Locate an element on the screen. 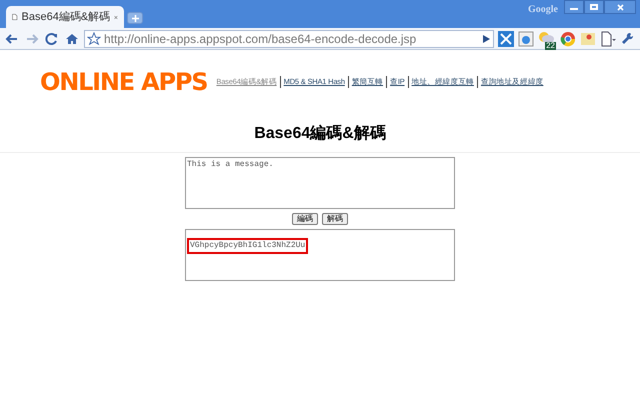 This screenshot has height=420, width=640. browser-tab: Base64編碼&解碼 is located at coordinates (65, 17).